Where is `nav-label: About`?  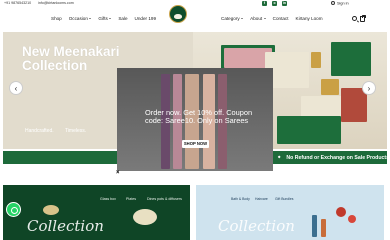 nav-label: About is located at coordinates (256, 18).